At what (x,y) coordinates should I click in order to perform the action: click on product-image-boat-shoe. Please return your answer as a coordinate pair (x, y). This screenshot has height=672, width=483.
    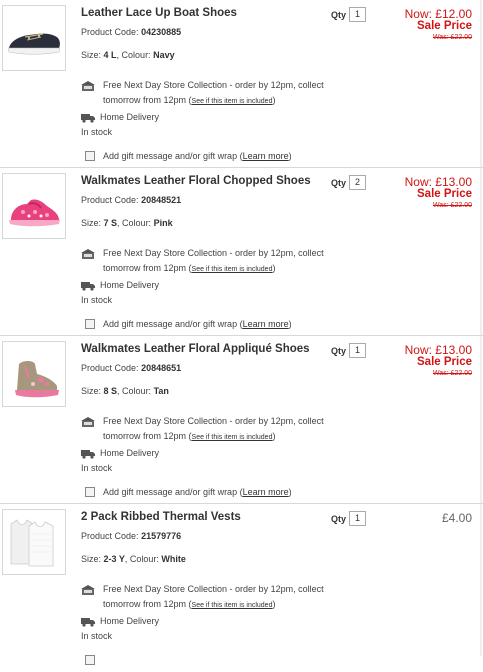
    Looking at the image, I should click on (34, 38).